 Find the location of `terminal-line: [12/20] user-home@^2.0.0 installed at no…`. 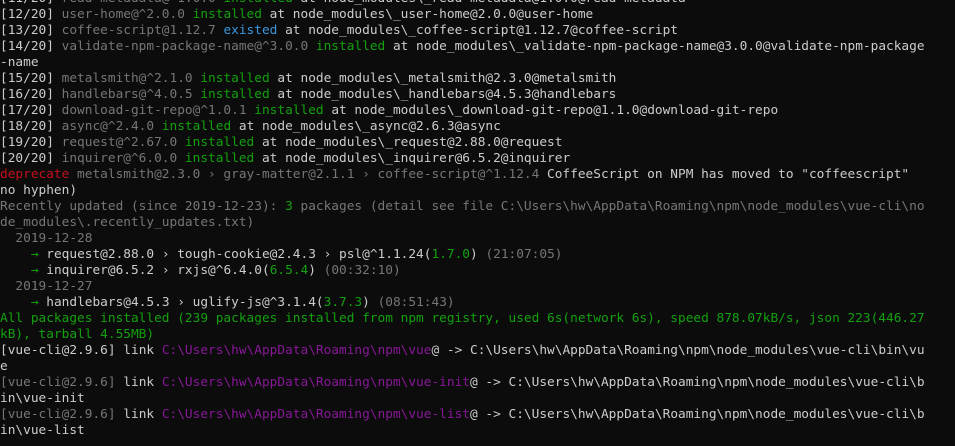

terminal-line: [12/20] user-home@^2.0.0 installed at no… is located at coordinates (477, 15).